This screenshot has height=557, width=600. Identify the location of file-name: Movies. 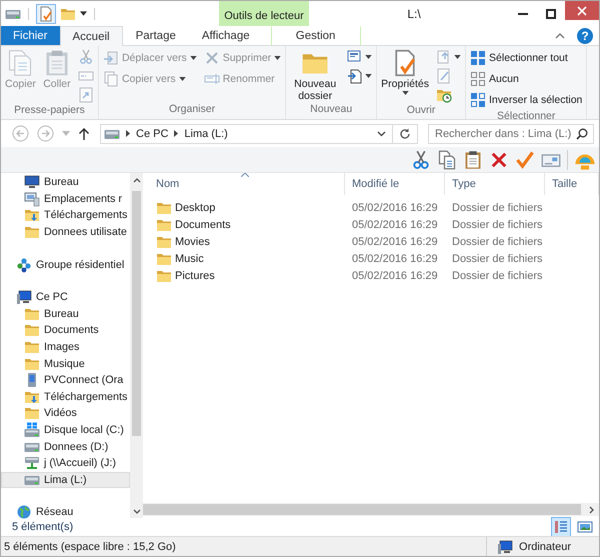
(192, 242).